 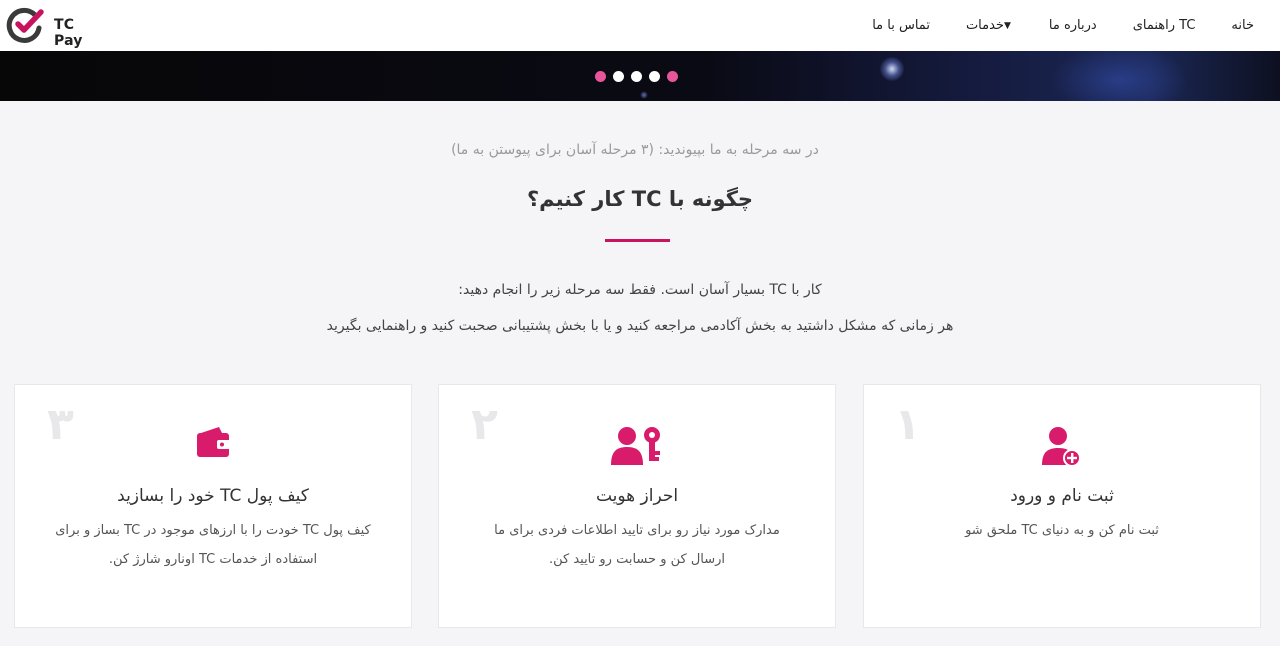 What do you see at coordinates (640, 199) in the screenshot?
I see `section-title: چگونه با TC کار کنیم؟` at bounding box center [640, 199].